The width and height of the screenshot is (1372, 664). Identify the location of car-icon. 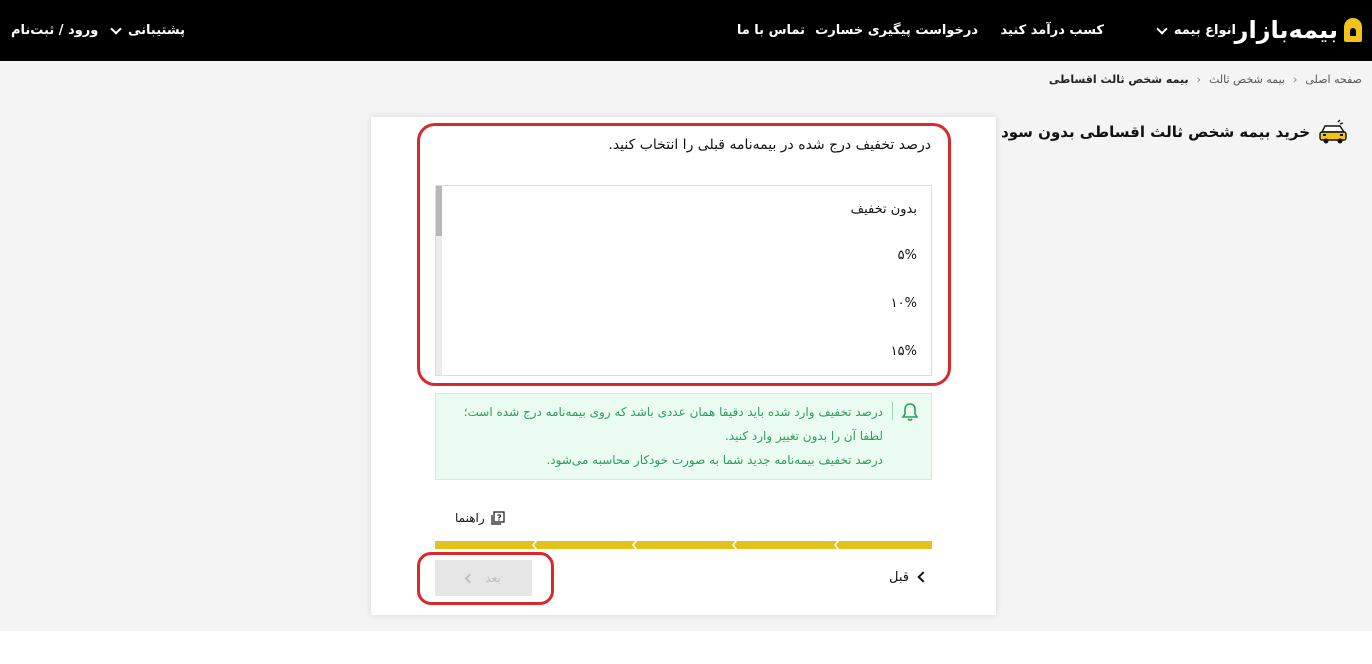
(1333, 131).